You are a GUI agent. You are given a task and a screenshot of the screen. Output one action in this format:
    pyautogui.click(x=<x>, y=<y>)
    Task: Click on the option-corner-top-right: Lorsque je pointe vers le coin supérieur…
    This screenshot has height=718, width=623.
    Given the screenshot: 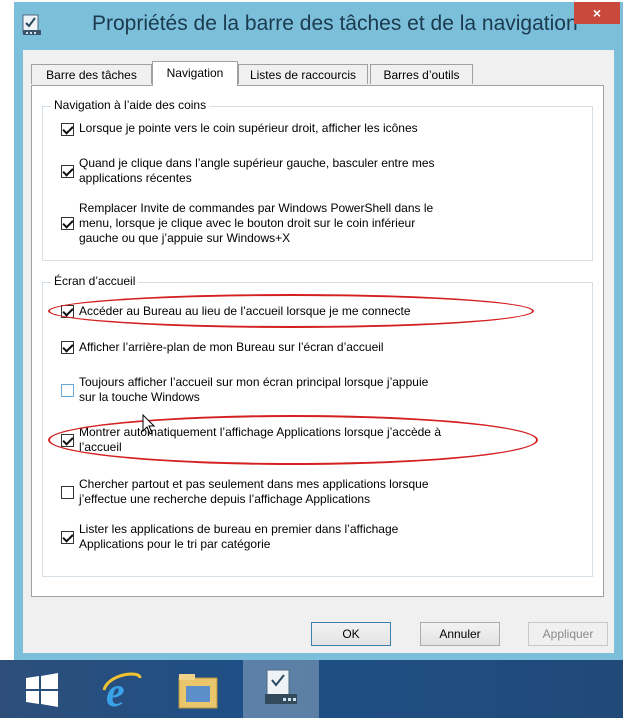 What is the action you would take?
    pyautogui.click(x=291, y=129)
    